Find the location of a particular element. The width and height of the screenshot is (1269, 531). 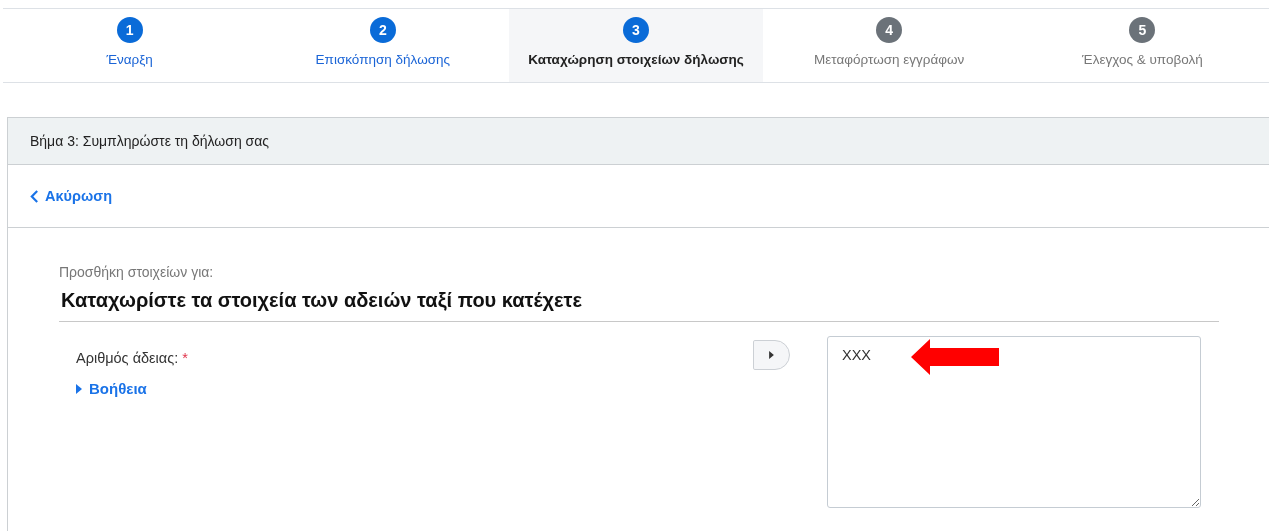

step-number: 4 is located at coordinates (889, 30).